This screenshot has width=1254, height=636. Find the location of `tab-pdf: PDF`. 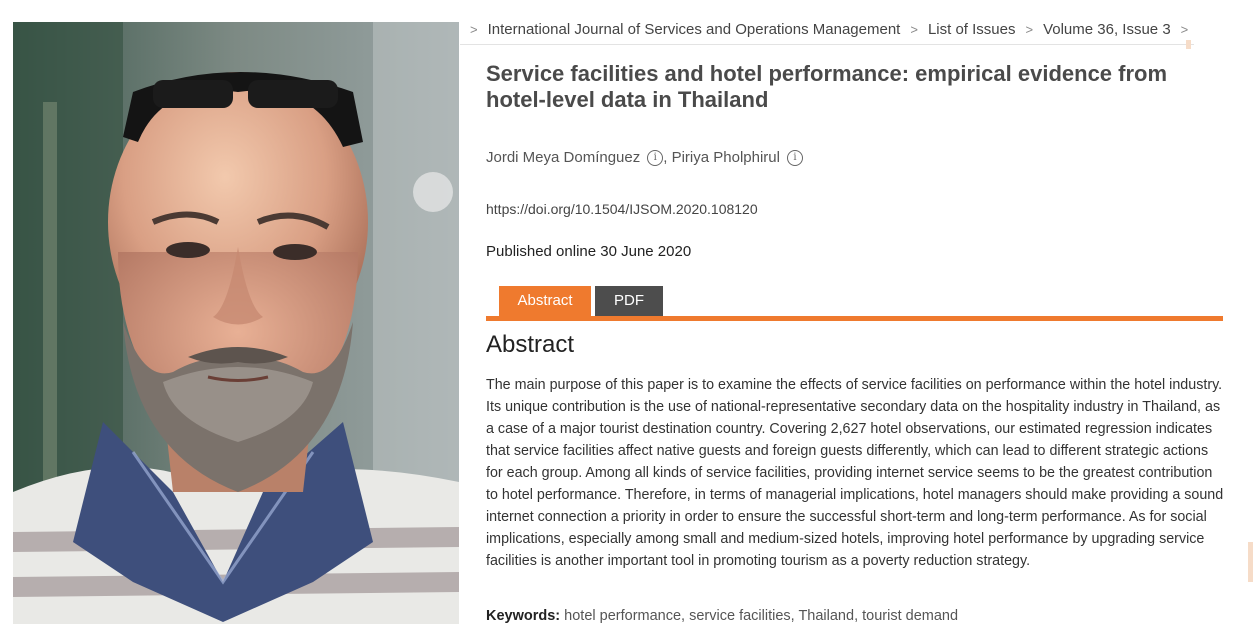

tab-pdf: PDF is located at coordinates (629, 301).